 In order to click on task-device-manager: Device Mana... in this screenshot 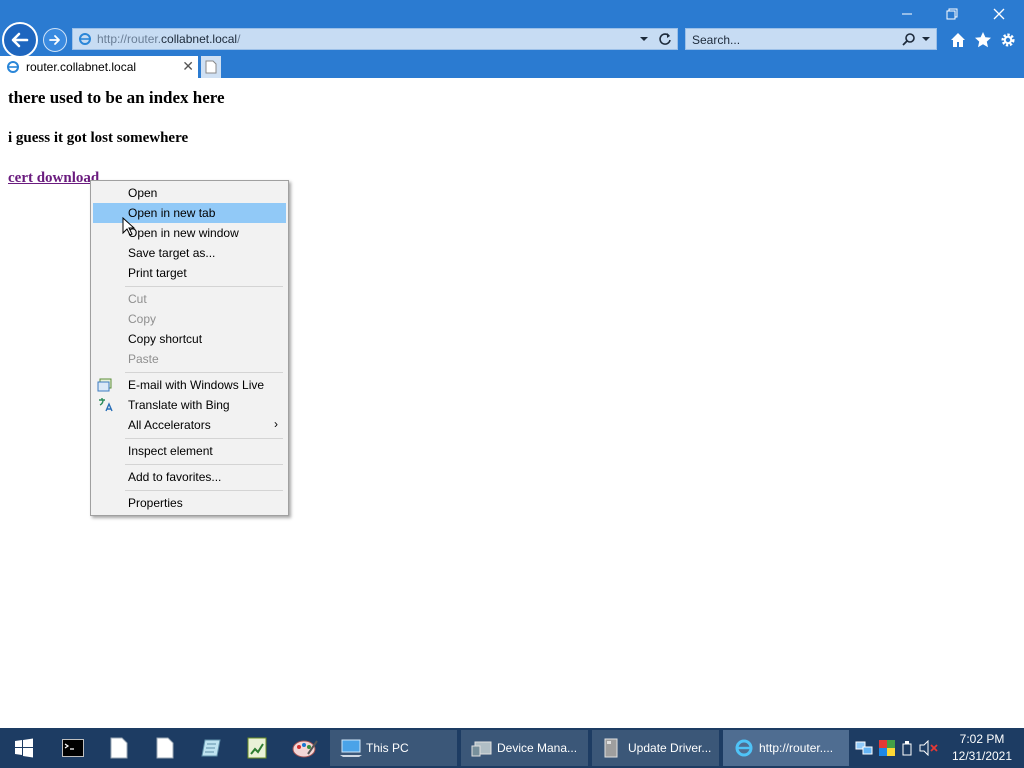, I will do `click(524, 748)`.